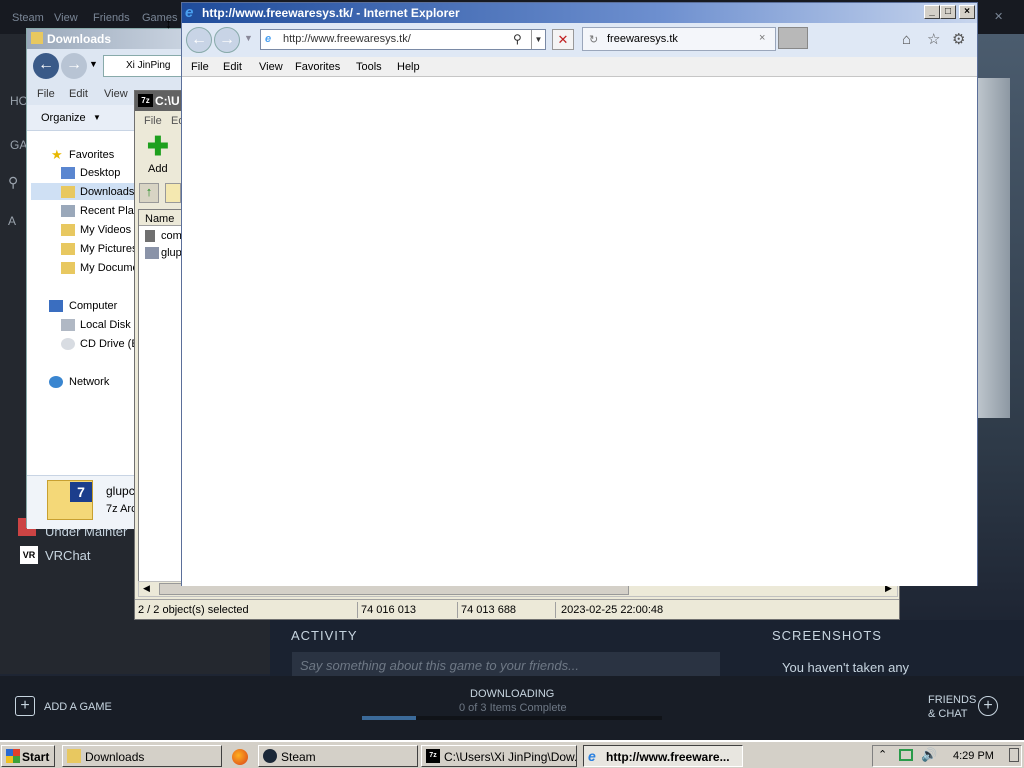  I want to click on ie-menu-favorites: Favorites, so click(317, 67).